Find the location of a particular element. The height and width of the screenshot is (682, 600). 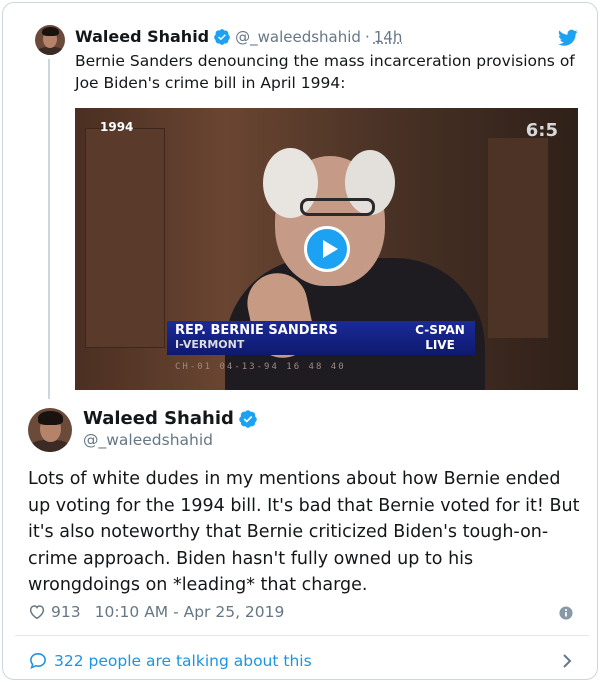

main-author-avatar is located at coordinates (50, 430).